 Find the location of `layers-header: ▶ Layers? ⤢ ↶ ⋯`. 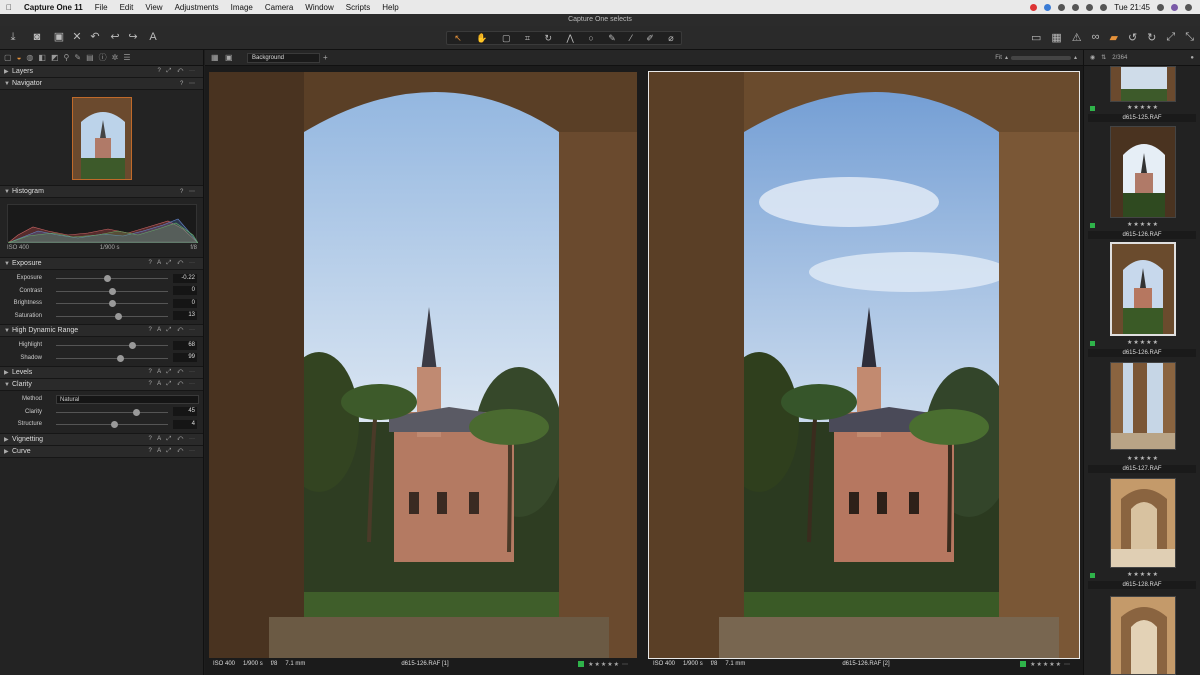

layers-header: ▶ Layers? ⤢ ↶ ⋯ is located at coordinates (101, 72).